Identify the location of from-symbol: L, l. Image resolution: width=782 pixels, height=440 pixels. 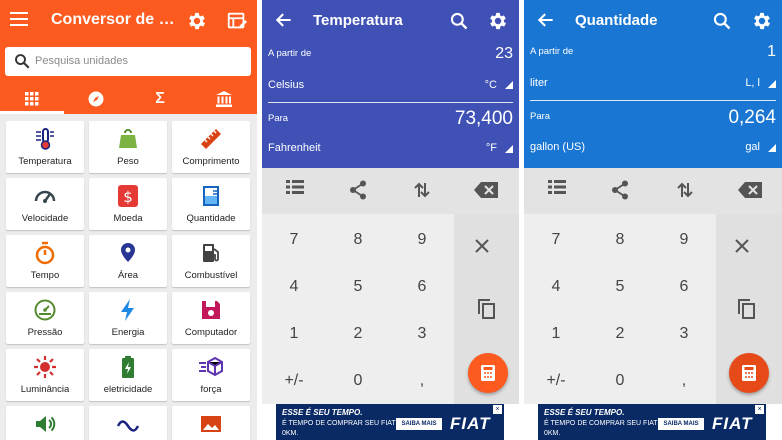
(752, 83).